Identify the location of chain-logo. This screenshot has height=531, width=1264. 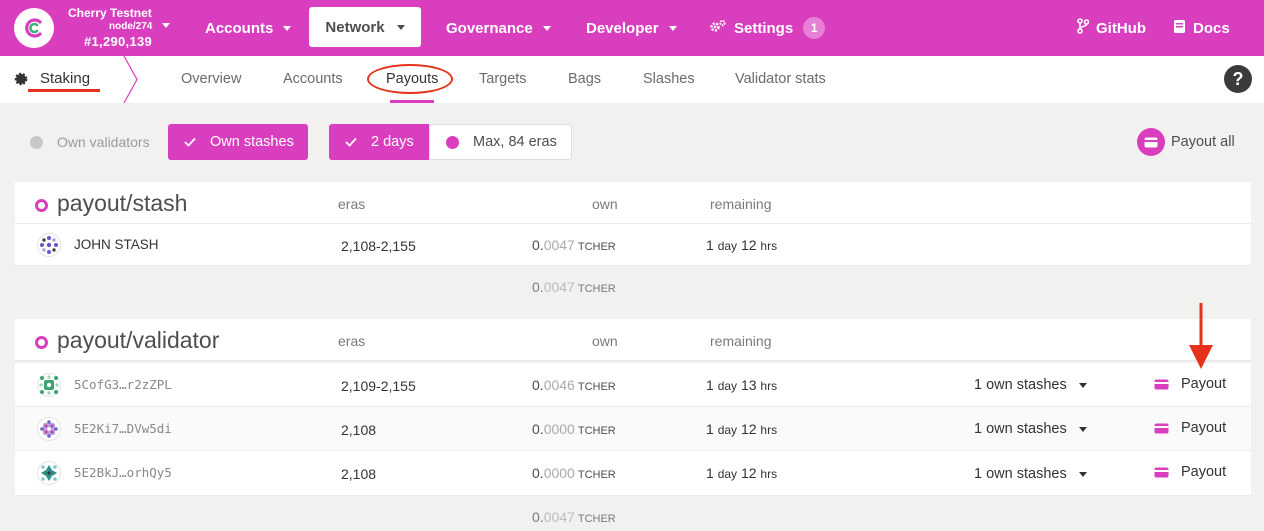
(34, 28).